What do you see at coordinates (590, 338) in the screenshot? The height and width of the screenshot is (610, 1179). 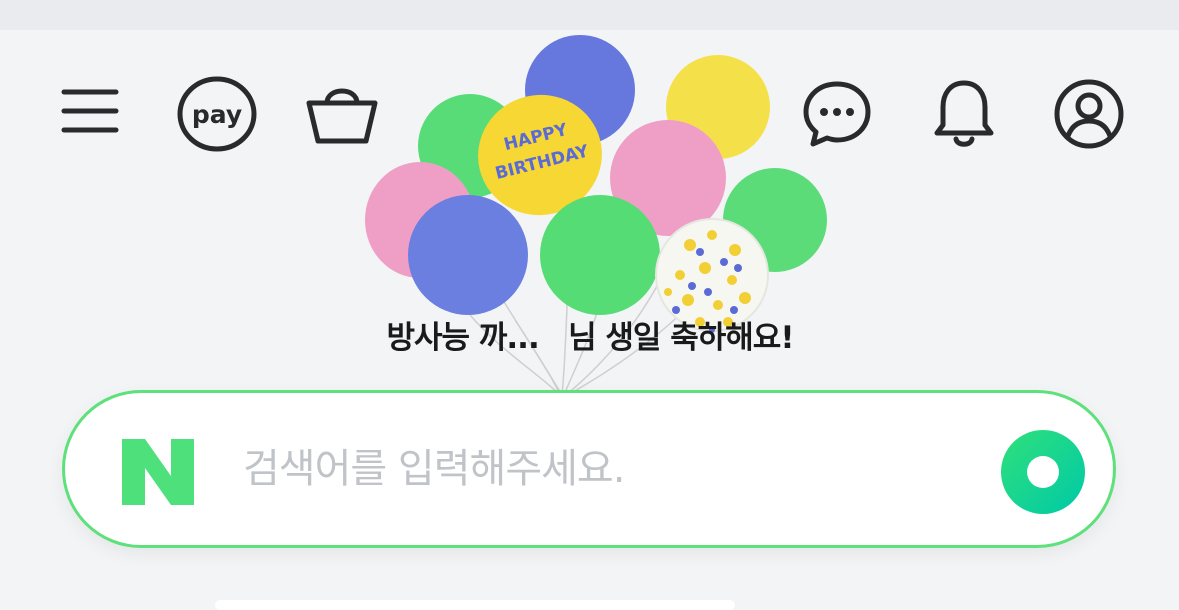 I see `birthday-greeting: 방사능 까... 님 생일 축하해요!` at bounding box center [590, 338].